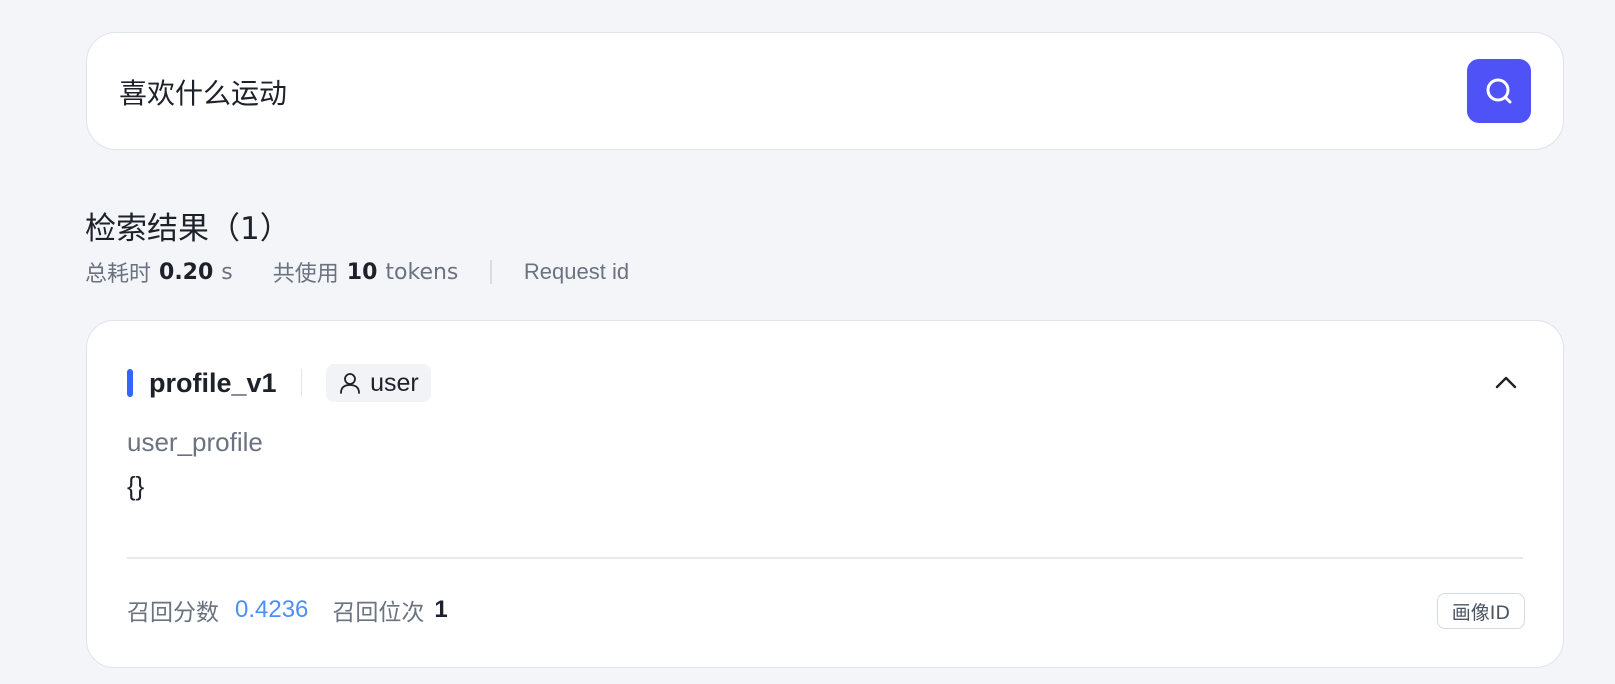  Describe the element at coordinates (195, 442) in the screenshot. I see `profile-type-label: user_profile` at that location.